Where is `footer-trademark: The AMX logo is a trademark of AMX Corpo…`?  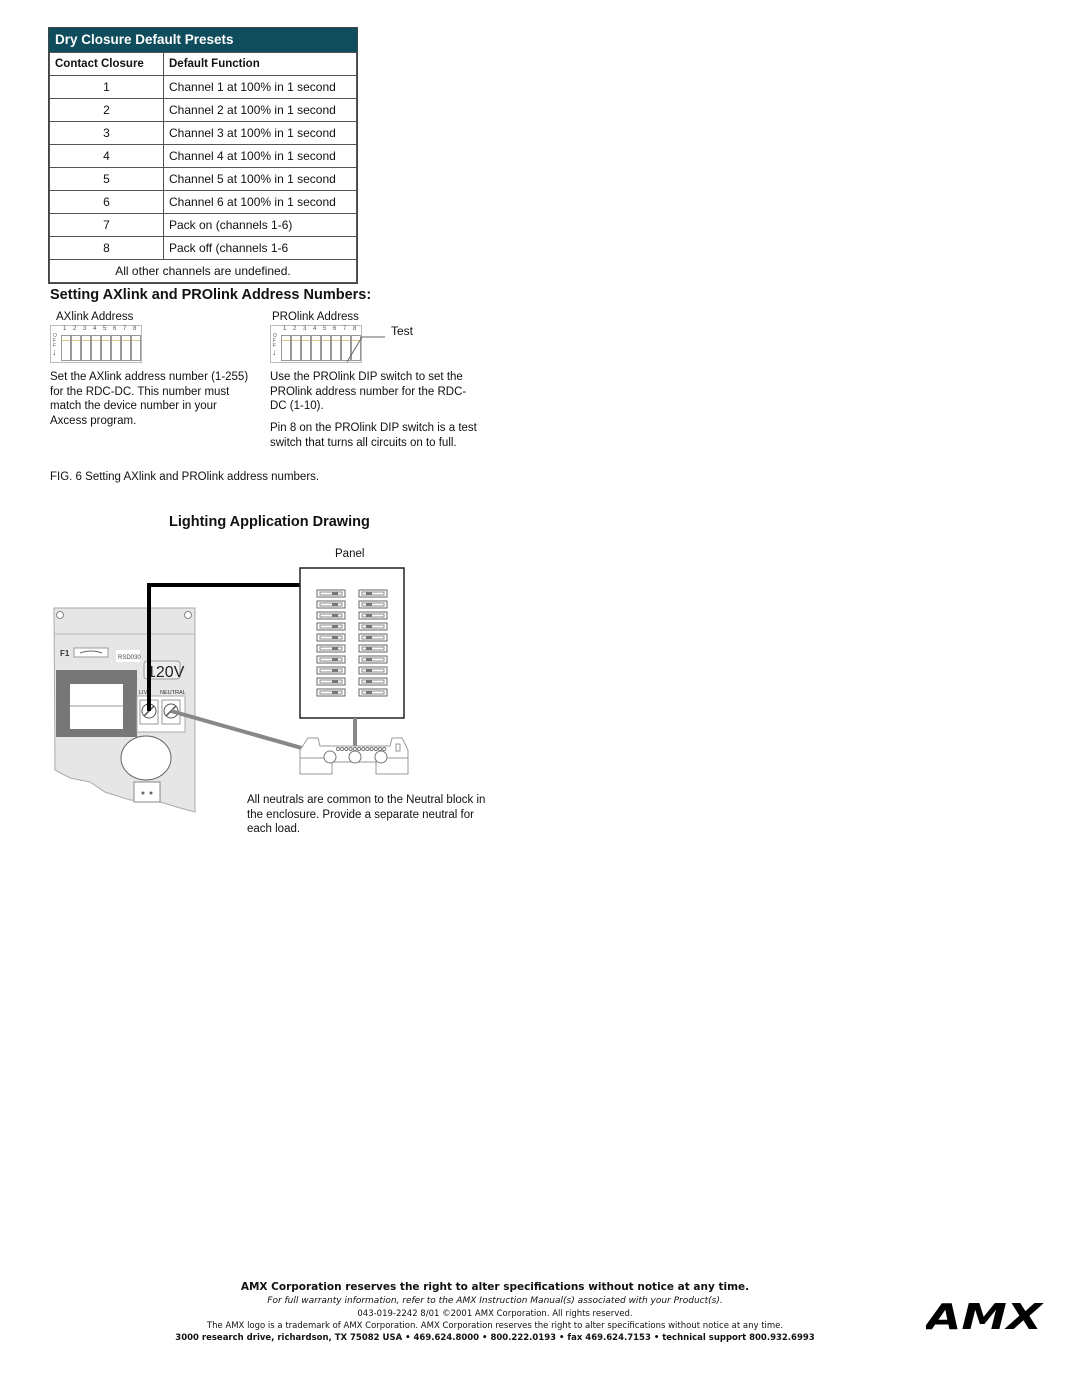 footer-trademark: The AMX logo is a trademark of AMX Corpo… is located at coordinates (495, 1326).